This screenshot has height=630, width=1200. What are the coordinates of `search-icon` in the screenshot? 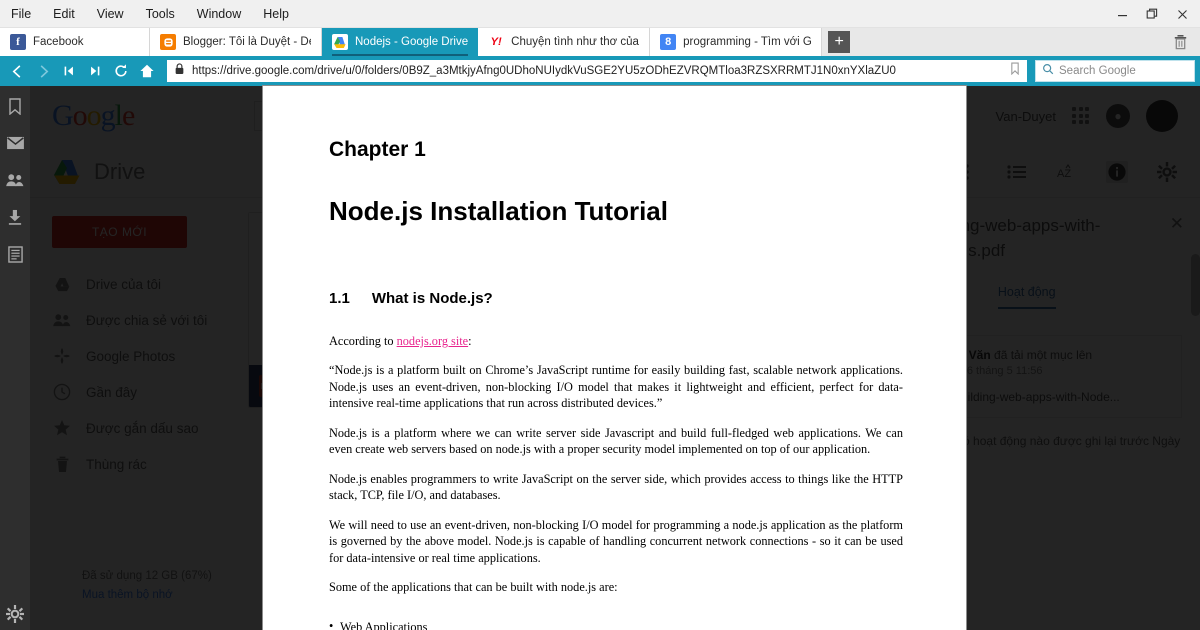 It's located at (1048, 71).